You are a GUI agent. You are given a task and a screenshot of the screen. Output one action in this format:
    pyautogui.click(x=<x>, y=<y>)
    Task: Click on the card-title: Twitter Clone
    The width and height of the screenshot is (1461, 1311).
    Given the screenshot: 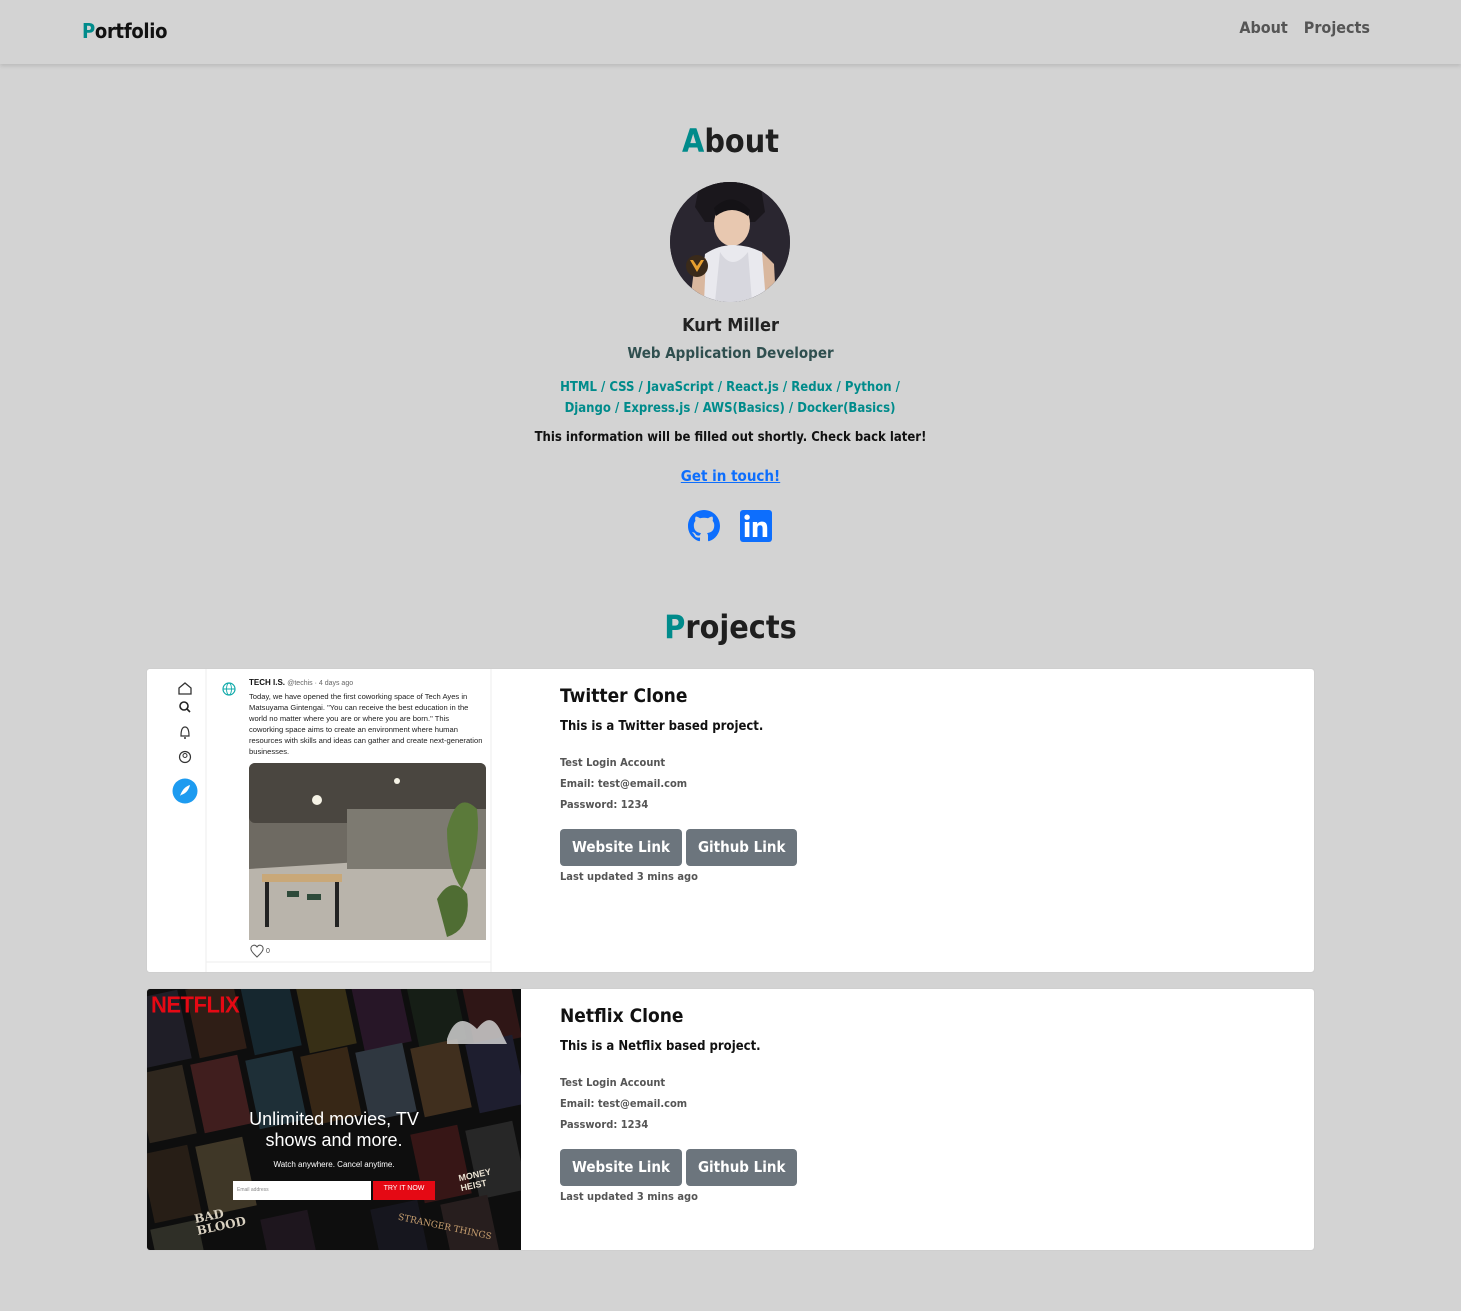 What is the action you would take?
    pyautogui.click(x=624, y=696)
    